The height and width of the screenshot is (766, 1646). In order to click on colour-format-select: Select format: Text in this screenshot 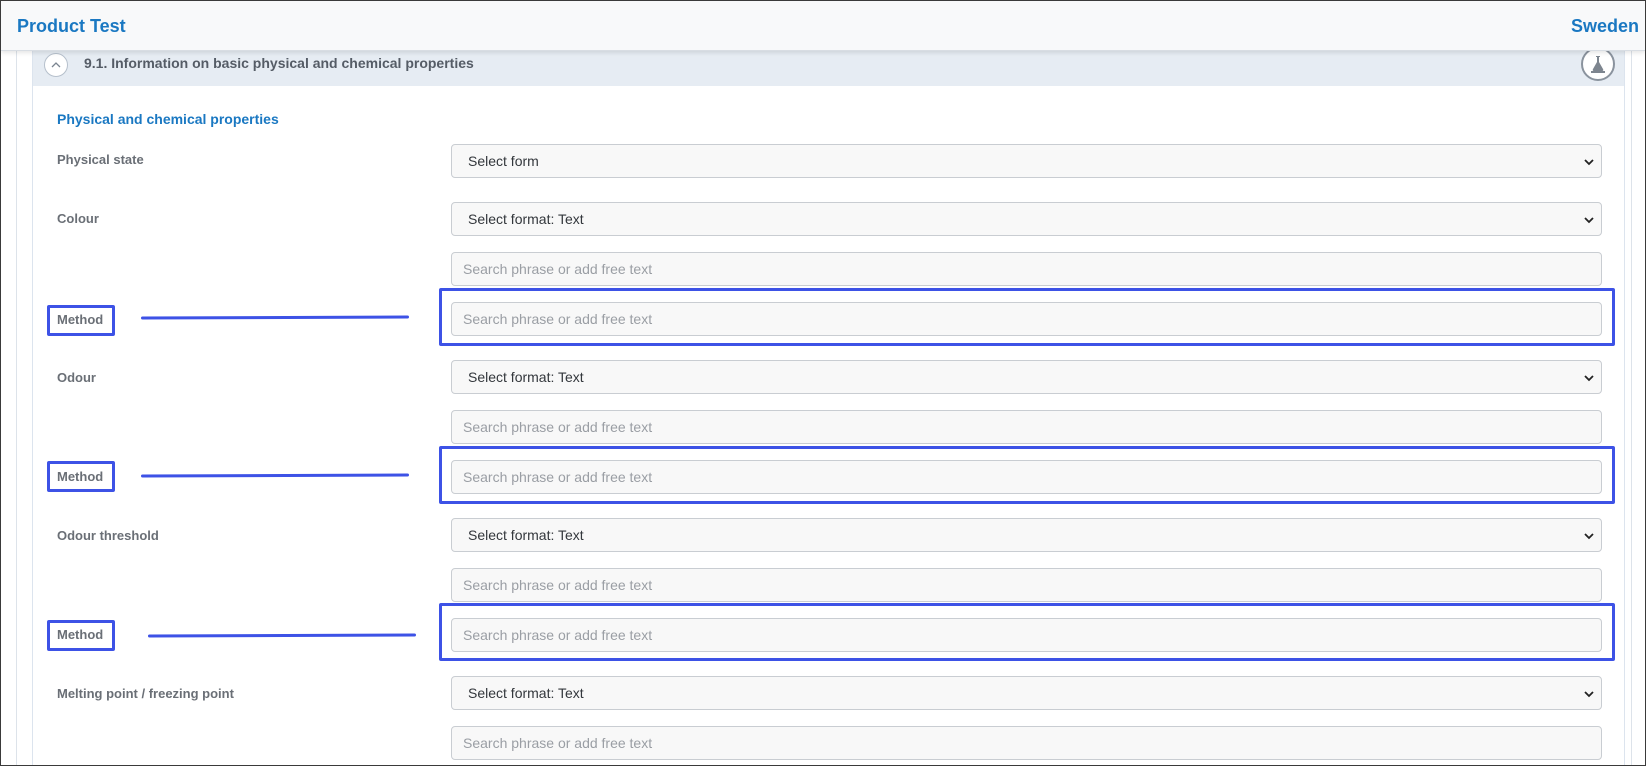, I will do `click(1026, 219)`.